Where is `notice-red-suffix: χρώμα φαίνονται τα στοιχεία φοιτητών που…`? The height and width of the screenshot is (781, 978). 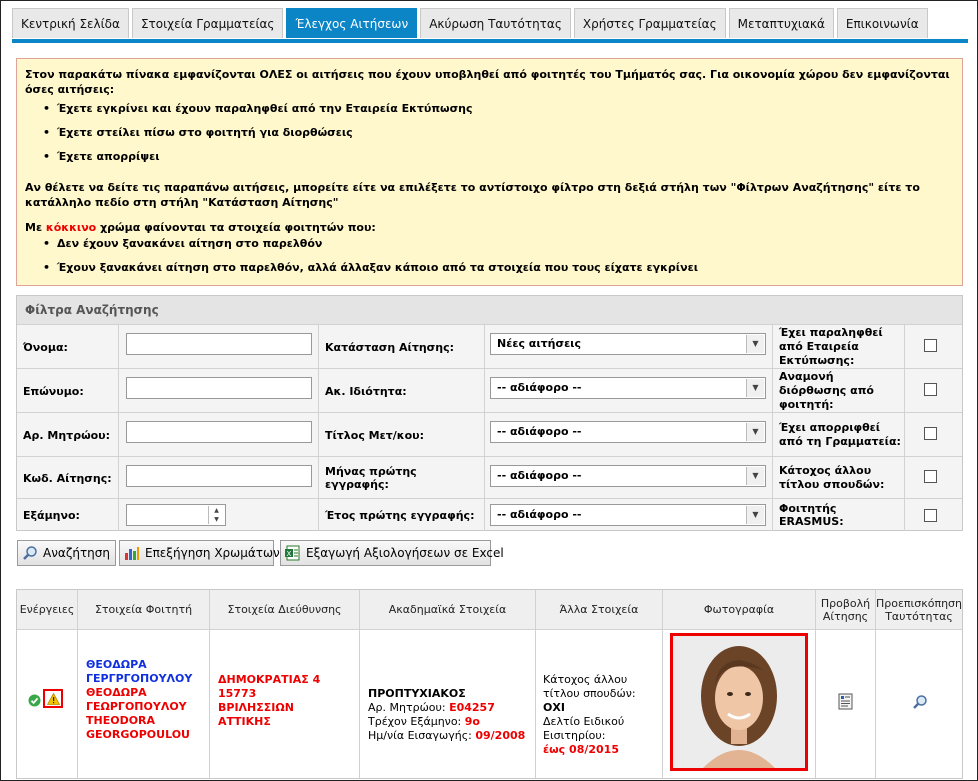
notice-red-suffix: χρώμα φαίνονται τα στοιχεία φοιτητών που… is located at coordinates (236, 227).